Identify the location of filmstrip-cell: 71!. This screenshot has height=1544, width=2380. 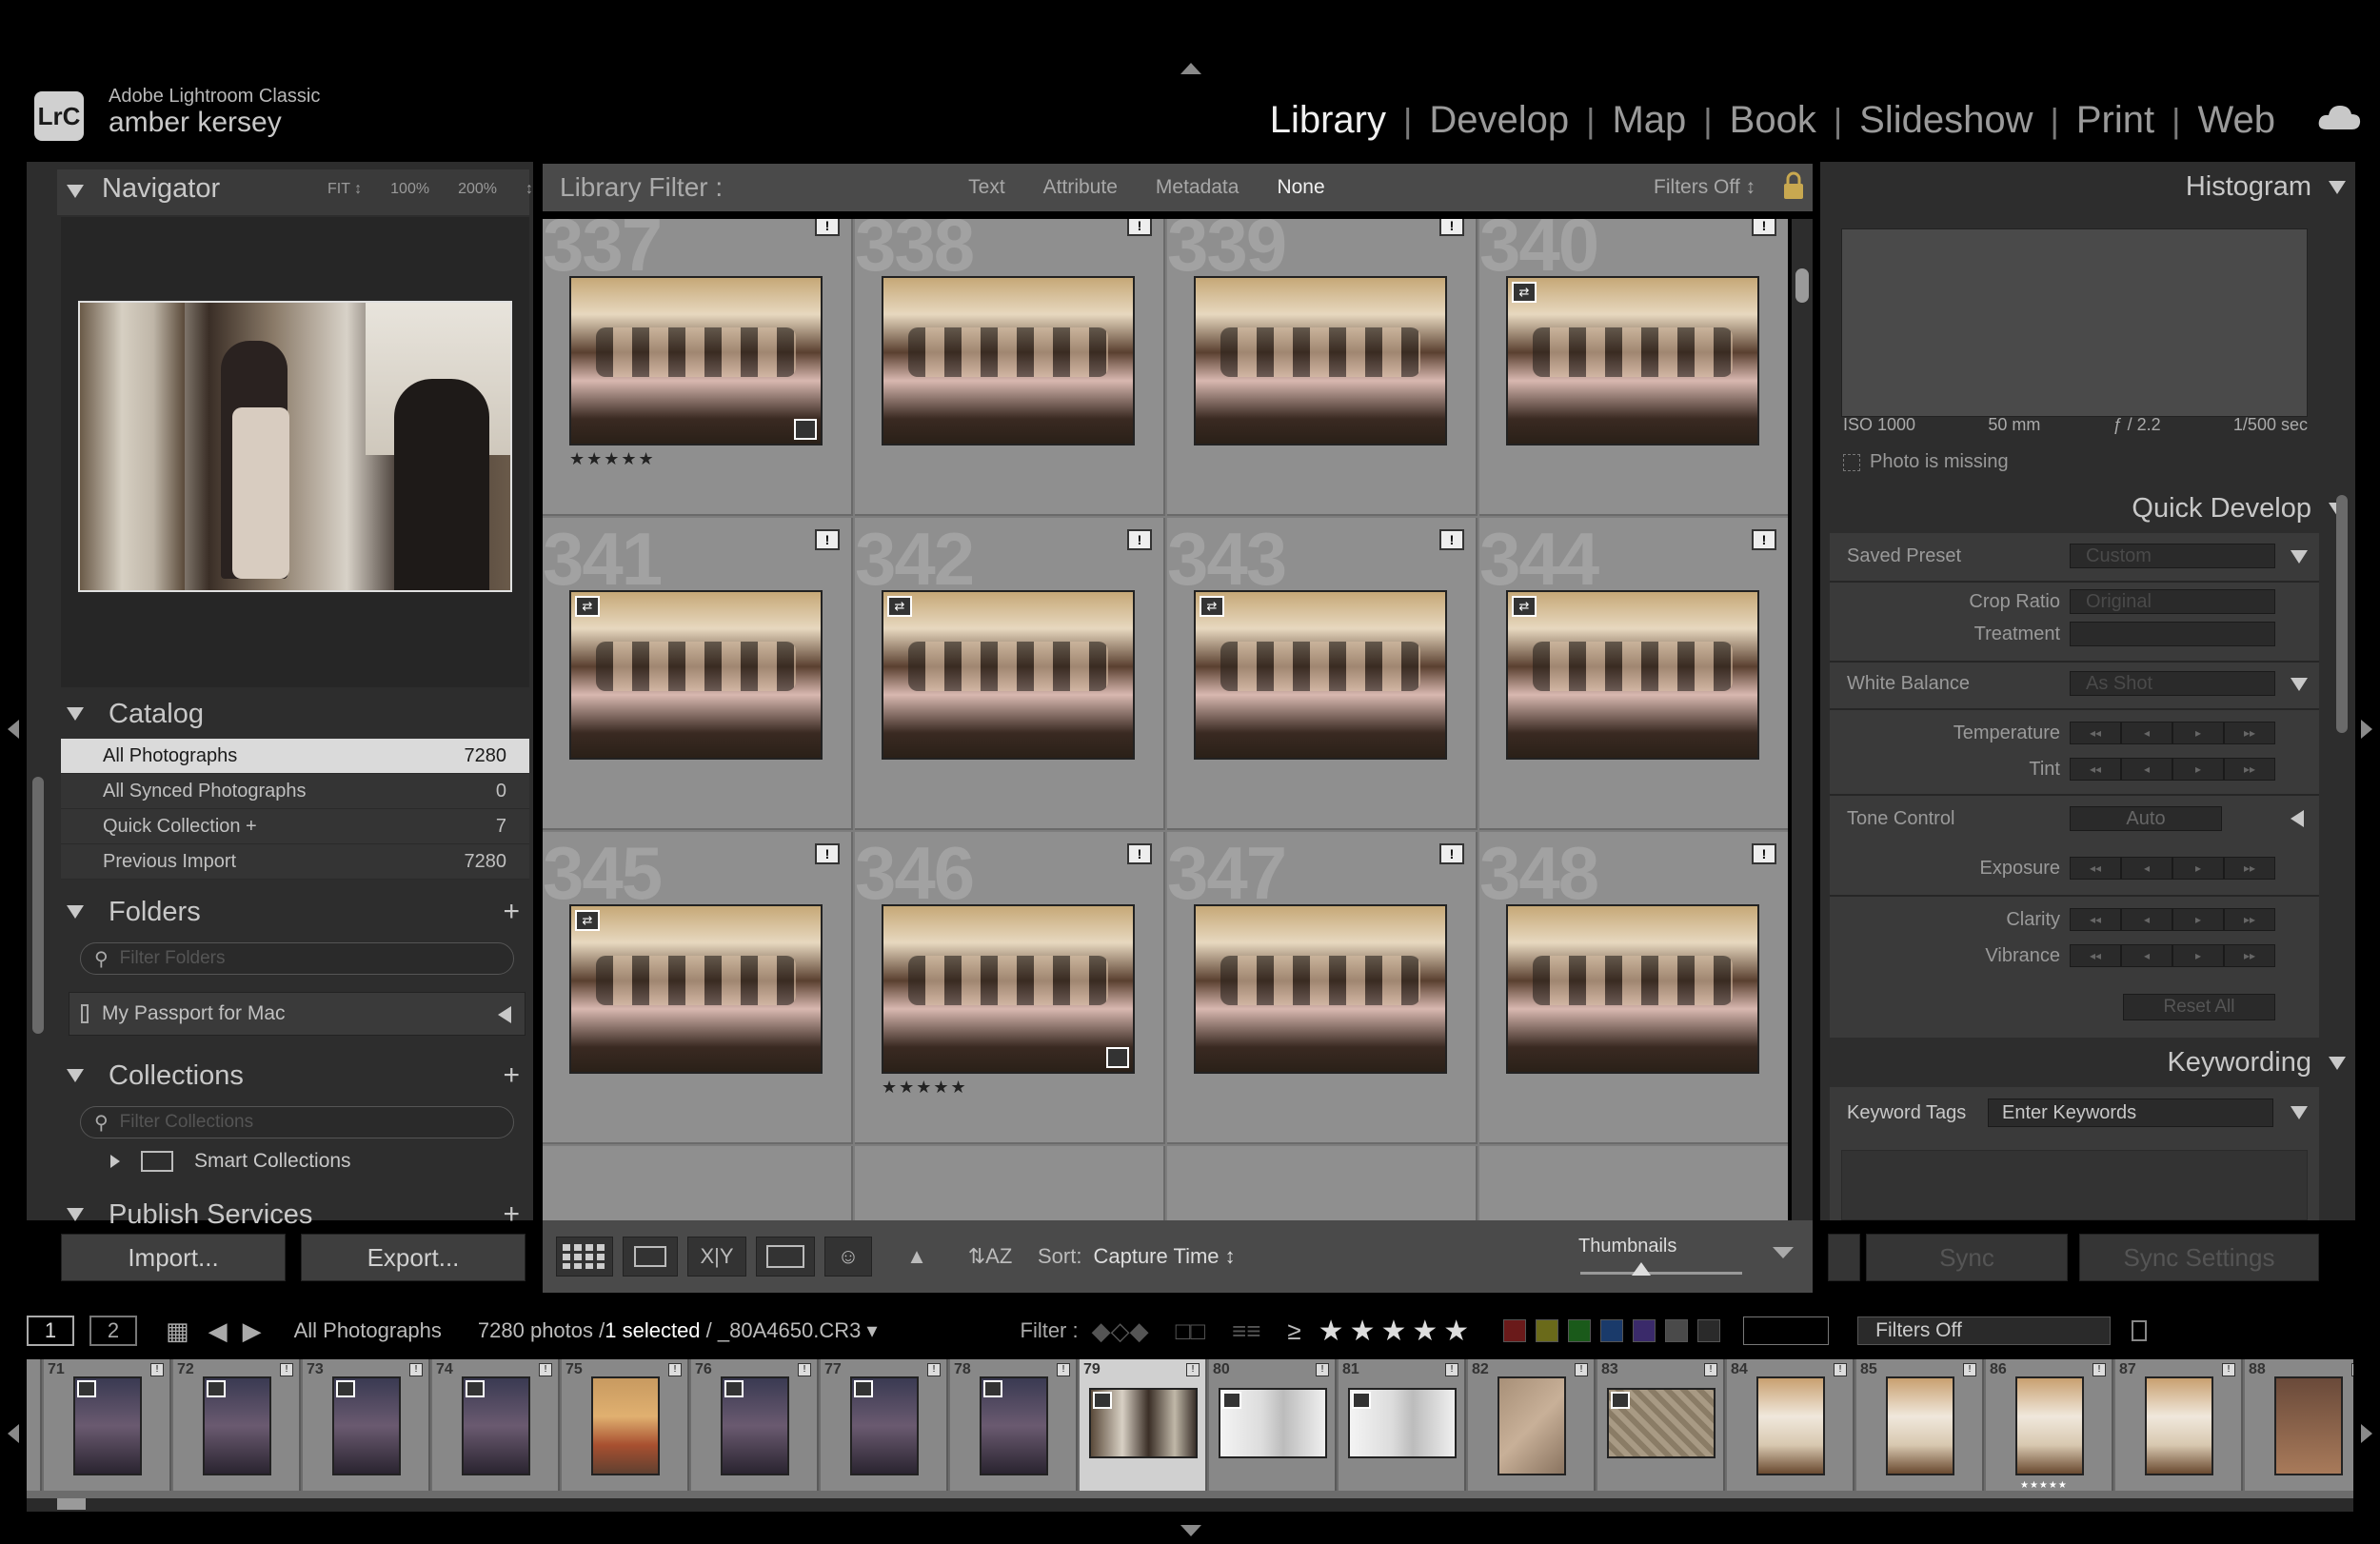
(107, 1425).